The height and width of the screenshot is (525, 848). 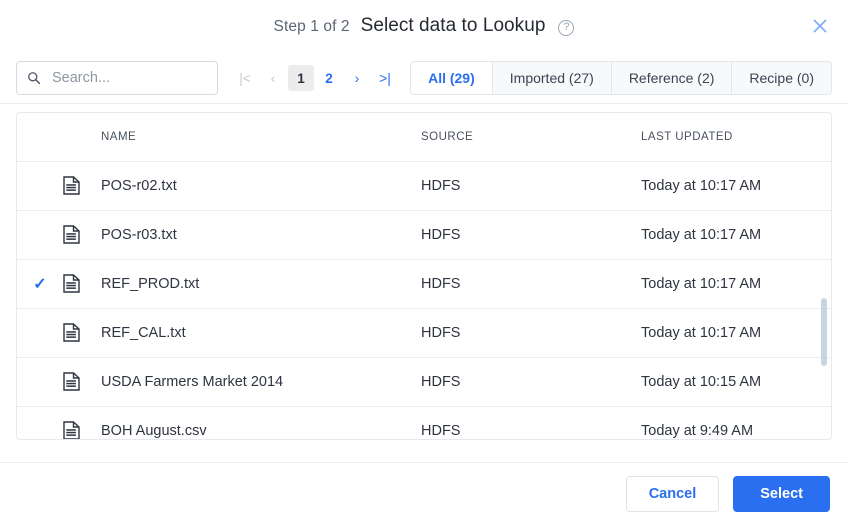 I want to click on dialog-title-group: Step 1 of 2 Select data to Lookup ?, so click(x=424, y=26).